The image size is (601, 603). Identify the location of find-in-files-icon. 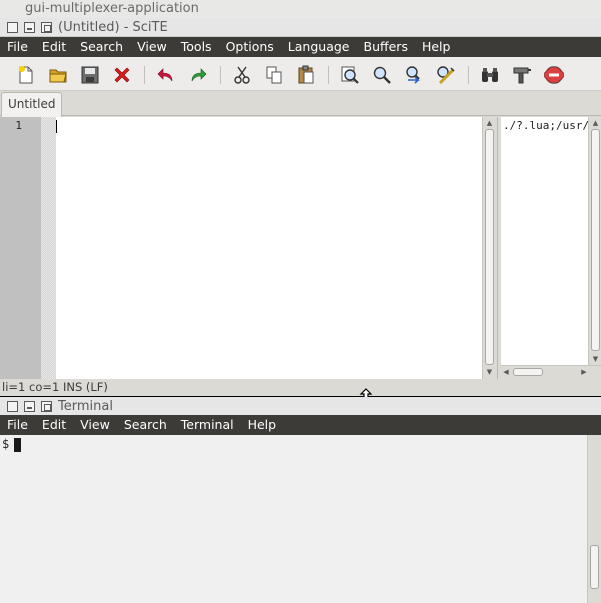
(446, 75).